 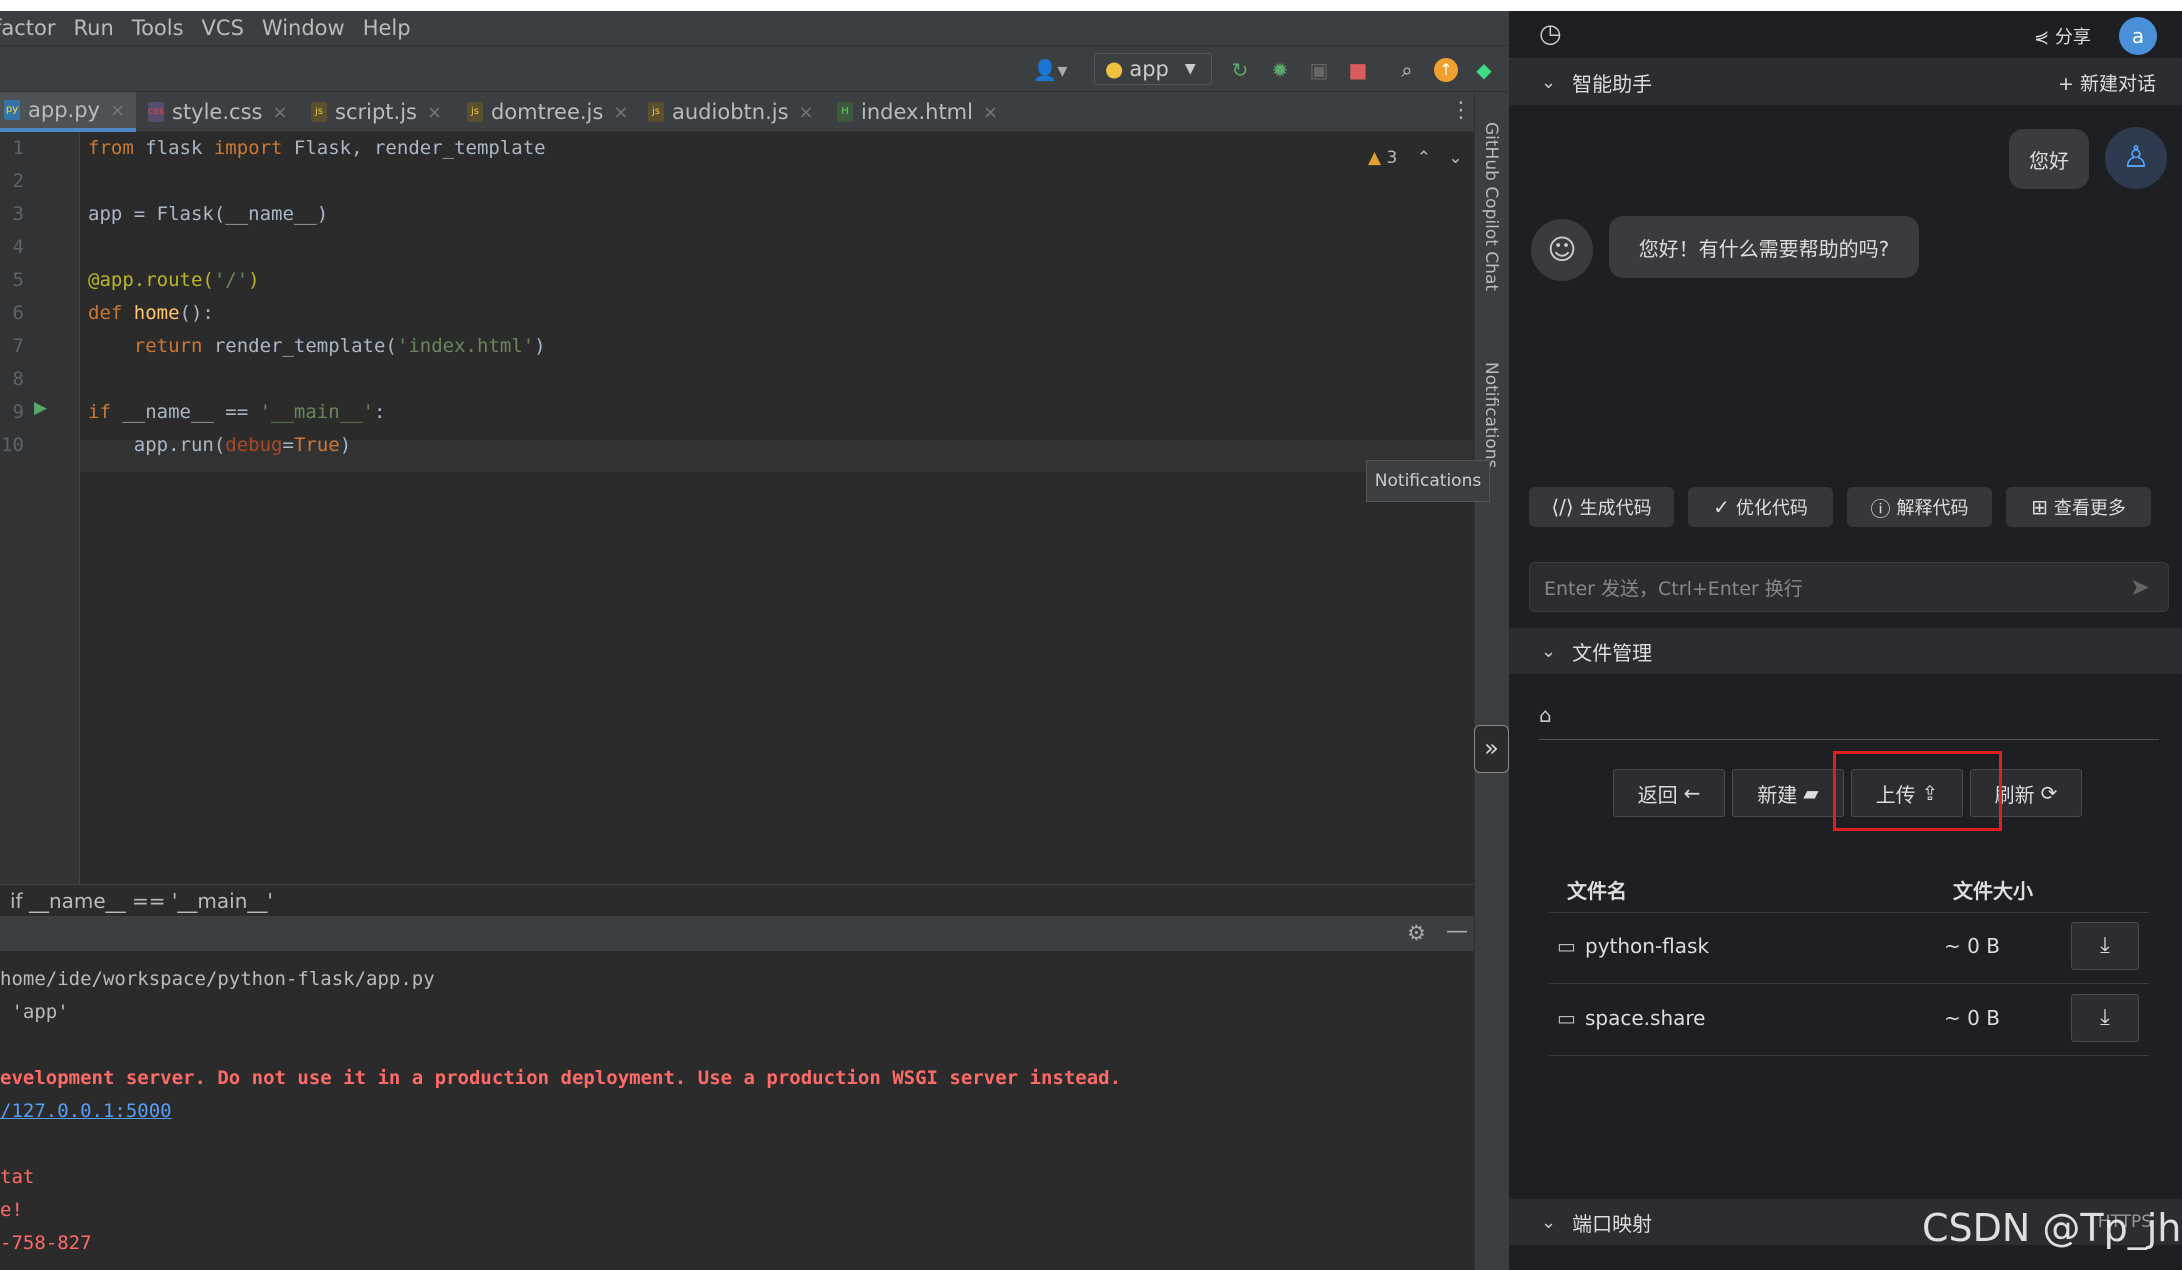 I want to click on menu-window: Window, so click(x=303, y=28).